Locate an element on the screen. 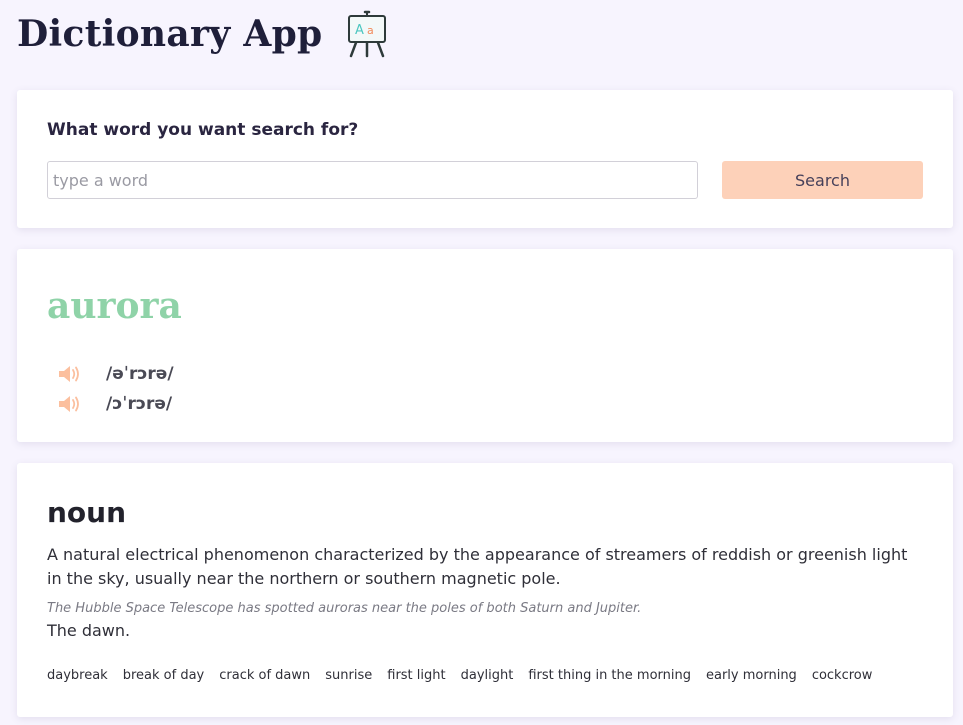  part-of-speech: noun is located at coordinates (87, 512).